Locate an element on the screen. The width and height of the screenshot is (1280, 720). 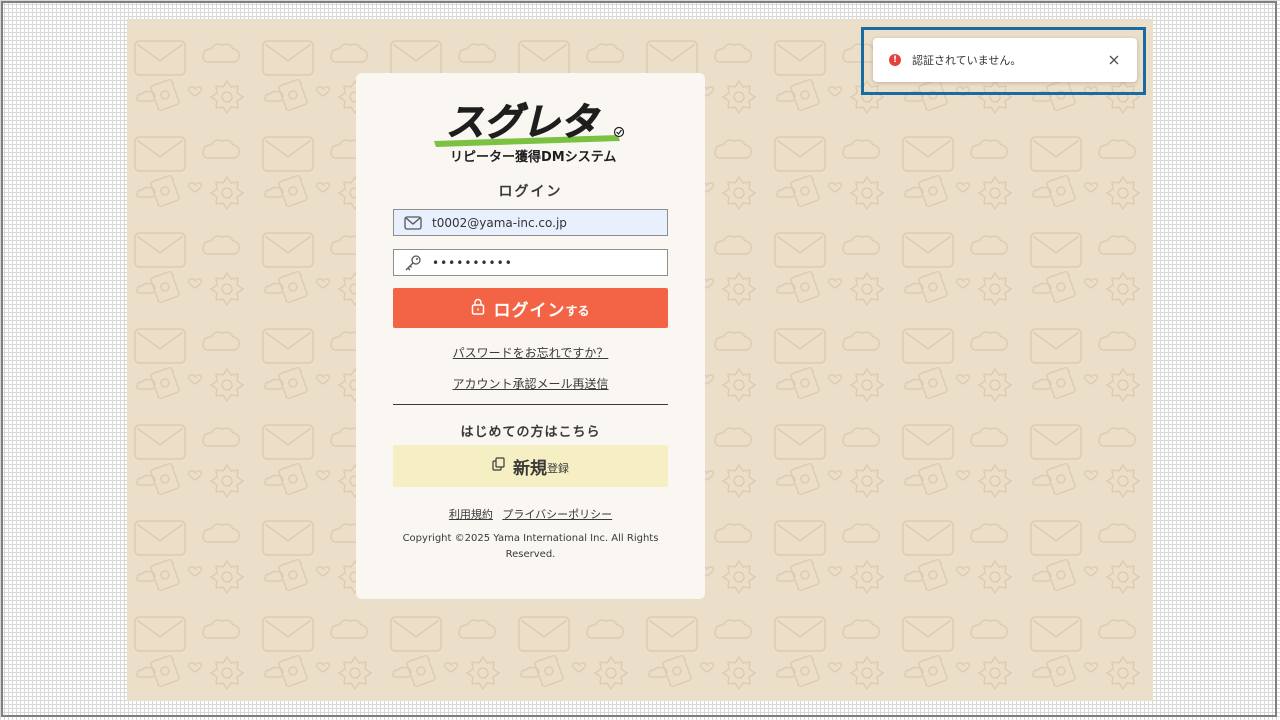
register-button-label: 新規 is located at coordinates (530, 468).